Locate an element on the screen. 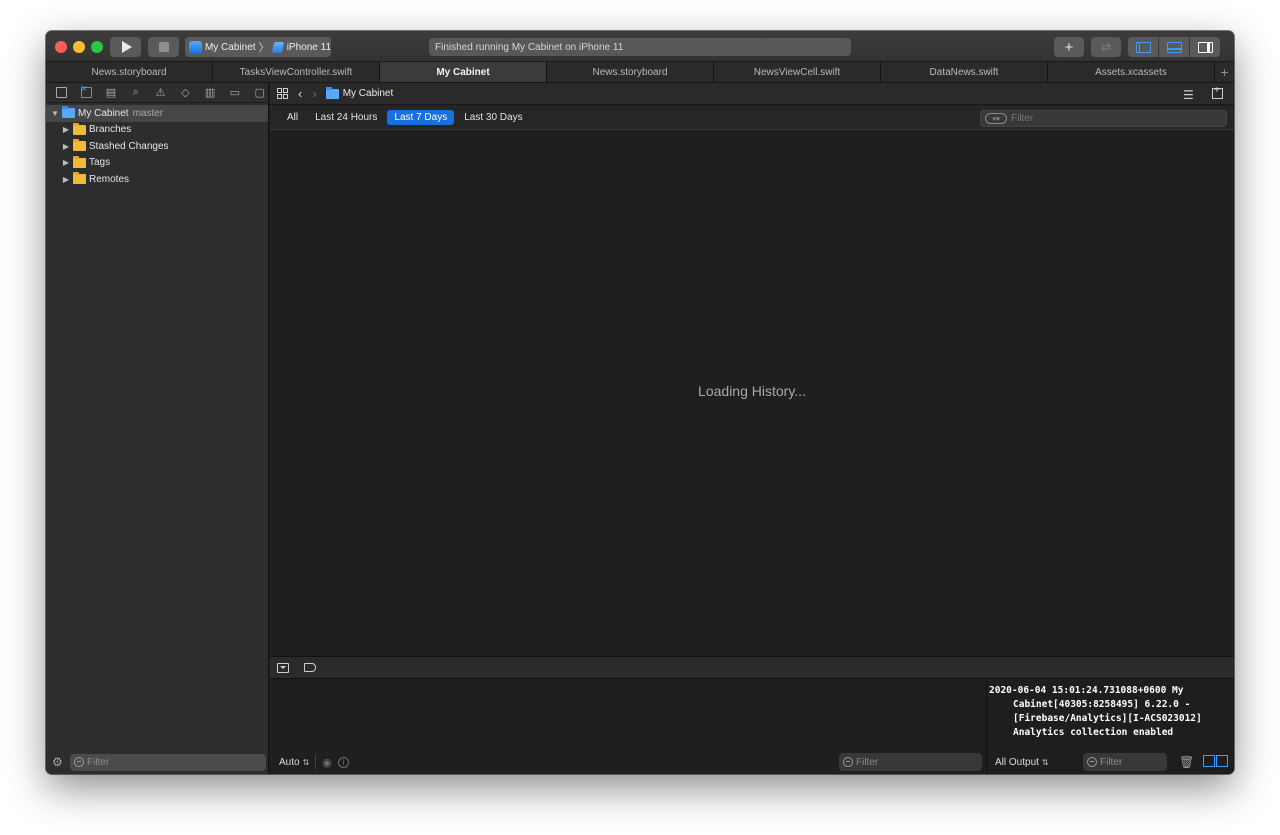 This screenshot has height=835, width=1280. source-control-navigator-icon is located at coordinates (86, 92).